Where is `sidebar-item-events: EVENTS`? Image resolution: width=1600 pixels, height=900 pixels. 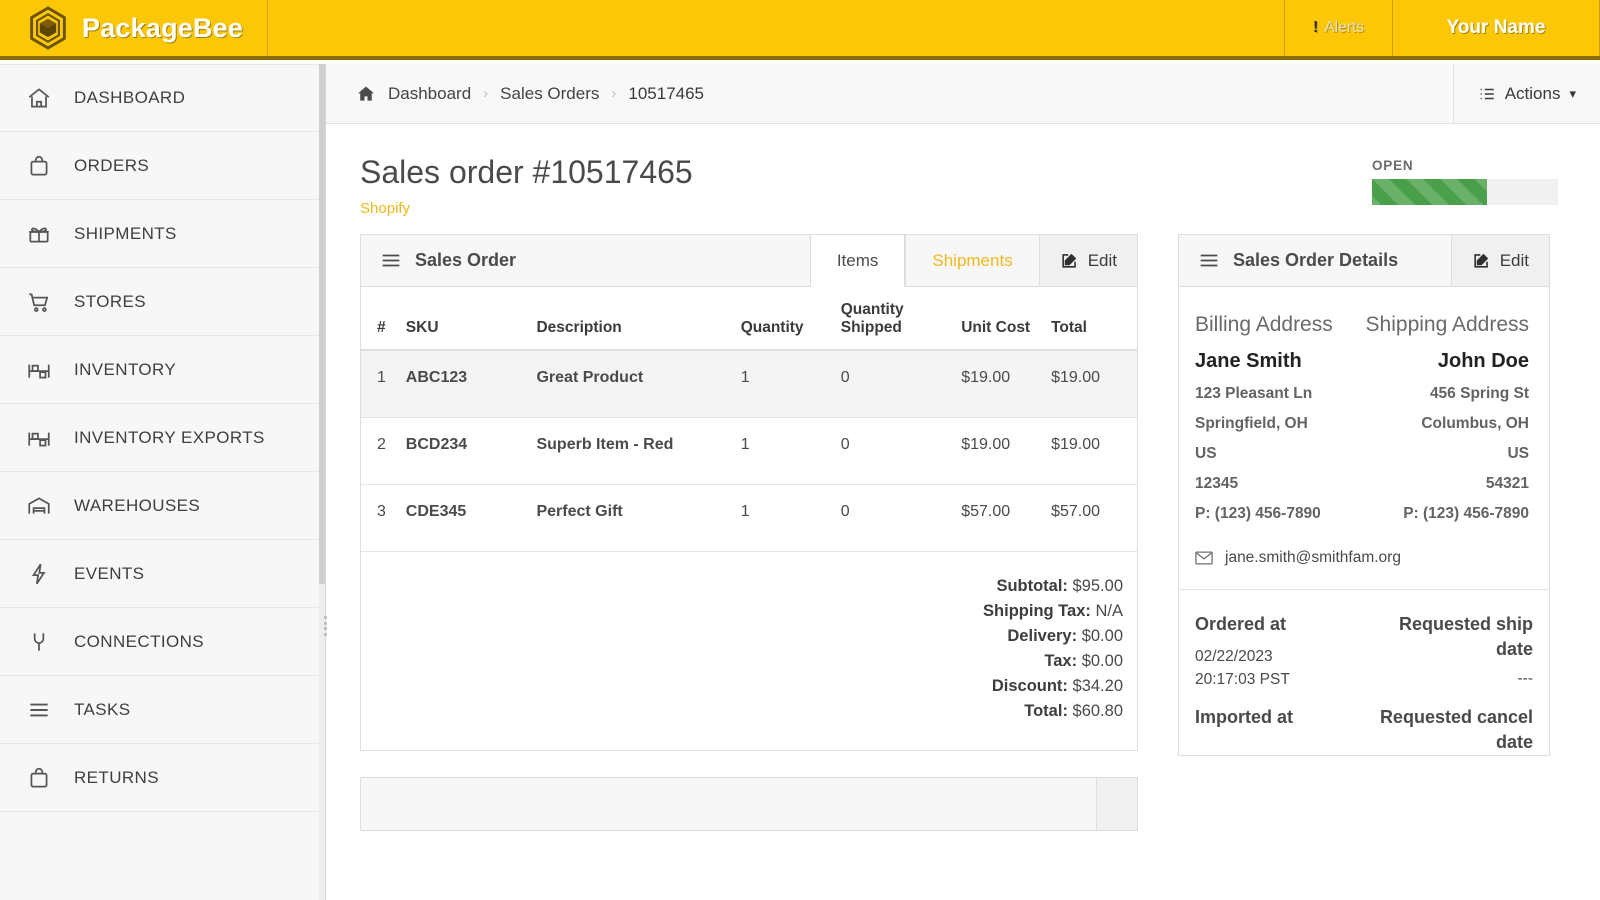 sidebar-item-events: EVENTS is located at coordinates (162, 574).